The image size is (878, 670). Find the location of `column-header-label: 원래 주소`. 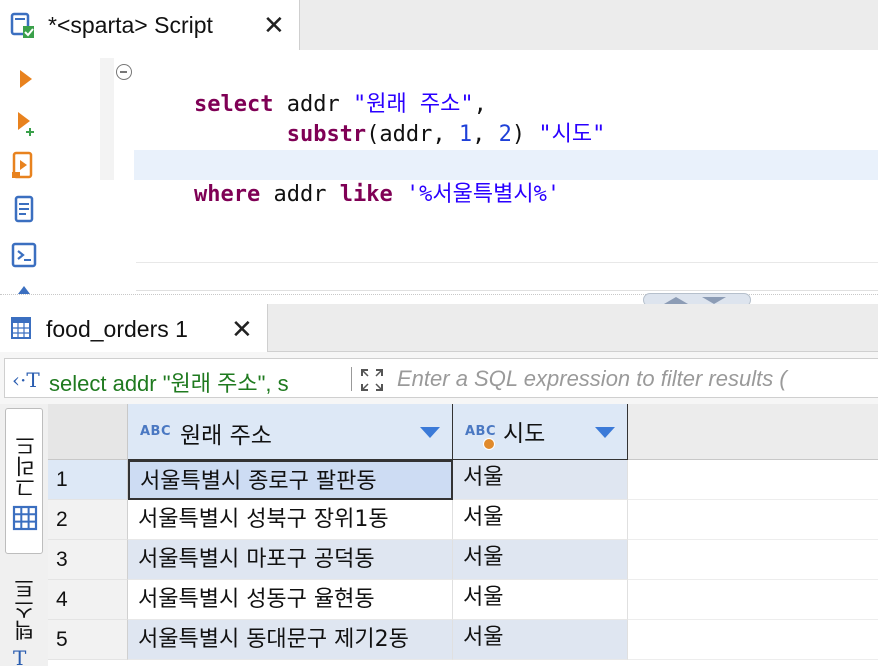

column-header-label: 원래 주소 is located at coordinates (226, 436).